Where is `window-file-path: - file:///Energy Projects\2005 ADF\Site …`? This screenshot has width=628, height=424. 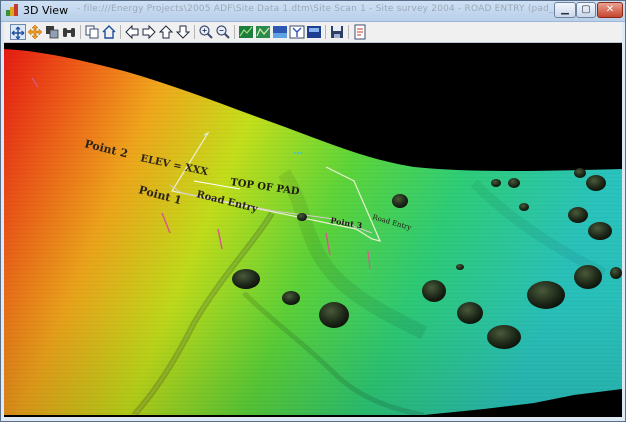 window-file-path: - file:///Energy Projects\2005 ADF\Site … is located at coordinates (350, 9).